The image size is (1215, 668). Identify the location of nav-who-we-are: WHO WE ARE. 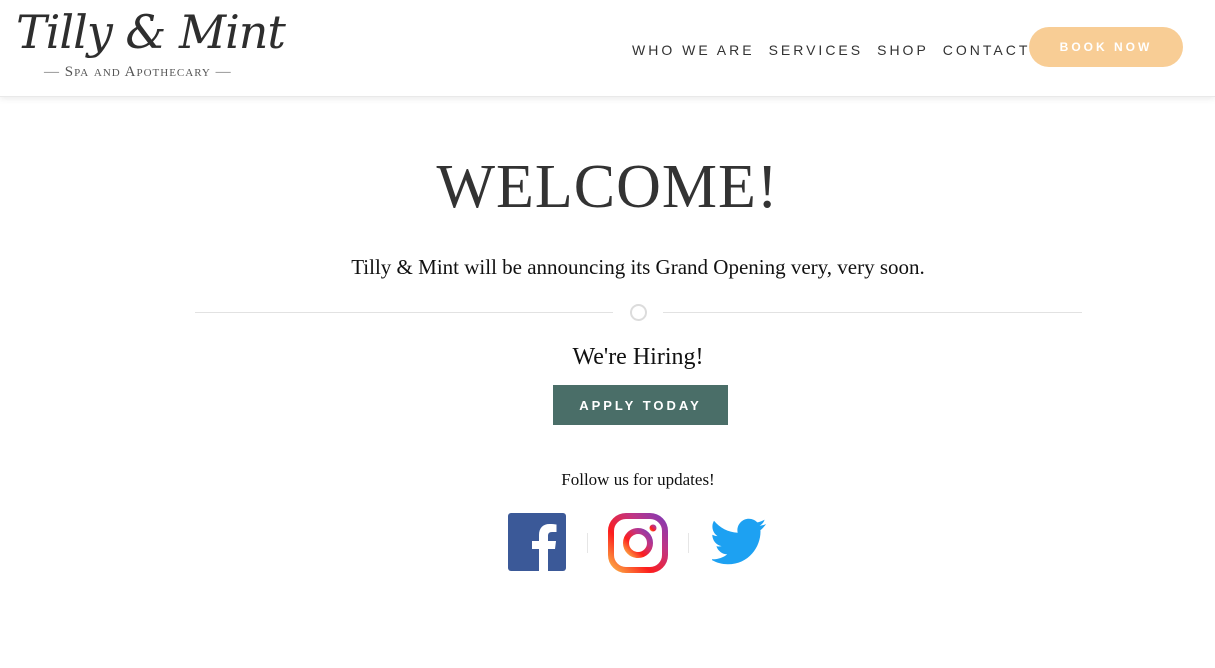
(693, 50).